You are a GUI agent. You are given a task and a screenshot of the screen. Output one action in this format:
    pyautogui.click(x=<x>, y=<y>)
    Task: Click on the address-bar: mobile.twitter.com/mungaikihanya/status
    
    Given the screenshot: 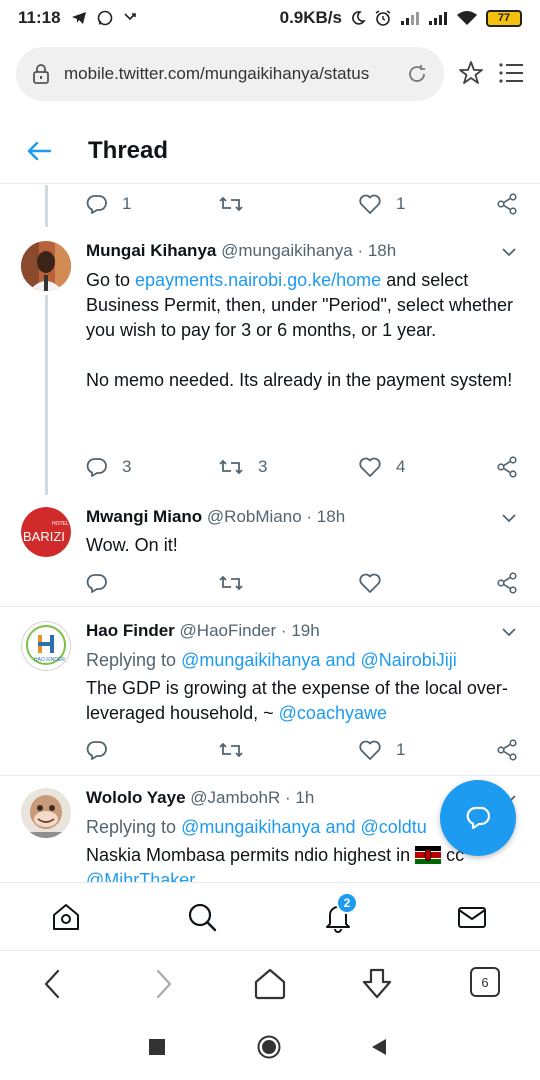 What is the action you would take?
    pyautogui.click(x=230, y=74)
    